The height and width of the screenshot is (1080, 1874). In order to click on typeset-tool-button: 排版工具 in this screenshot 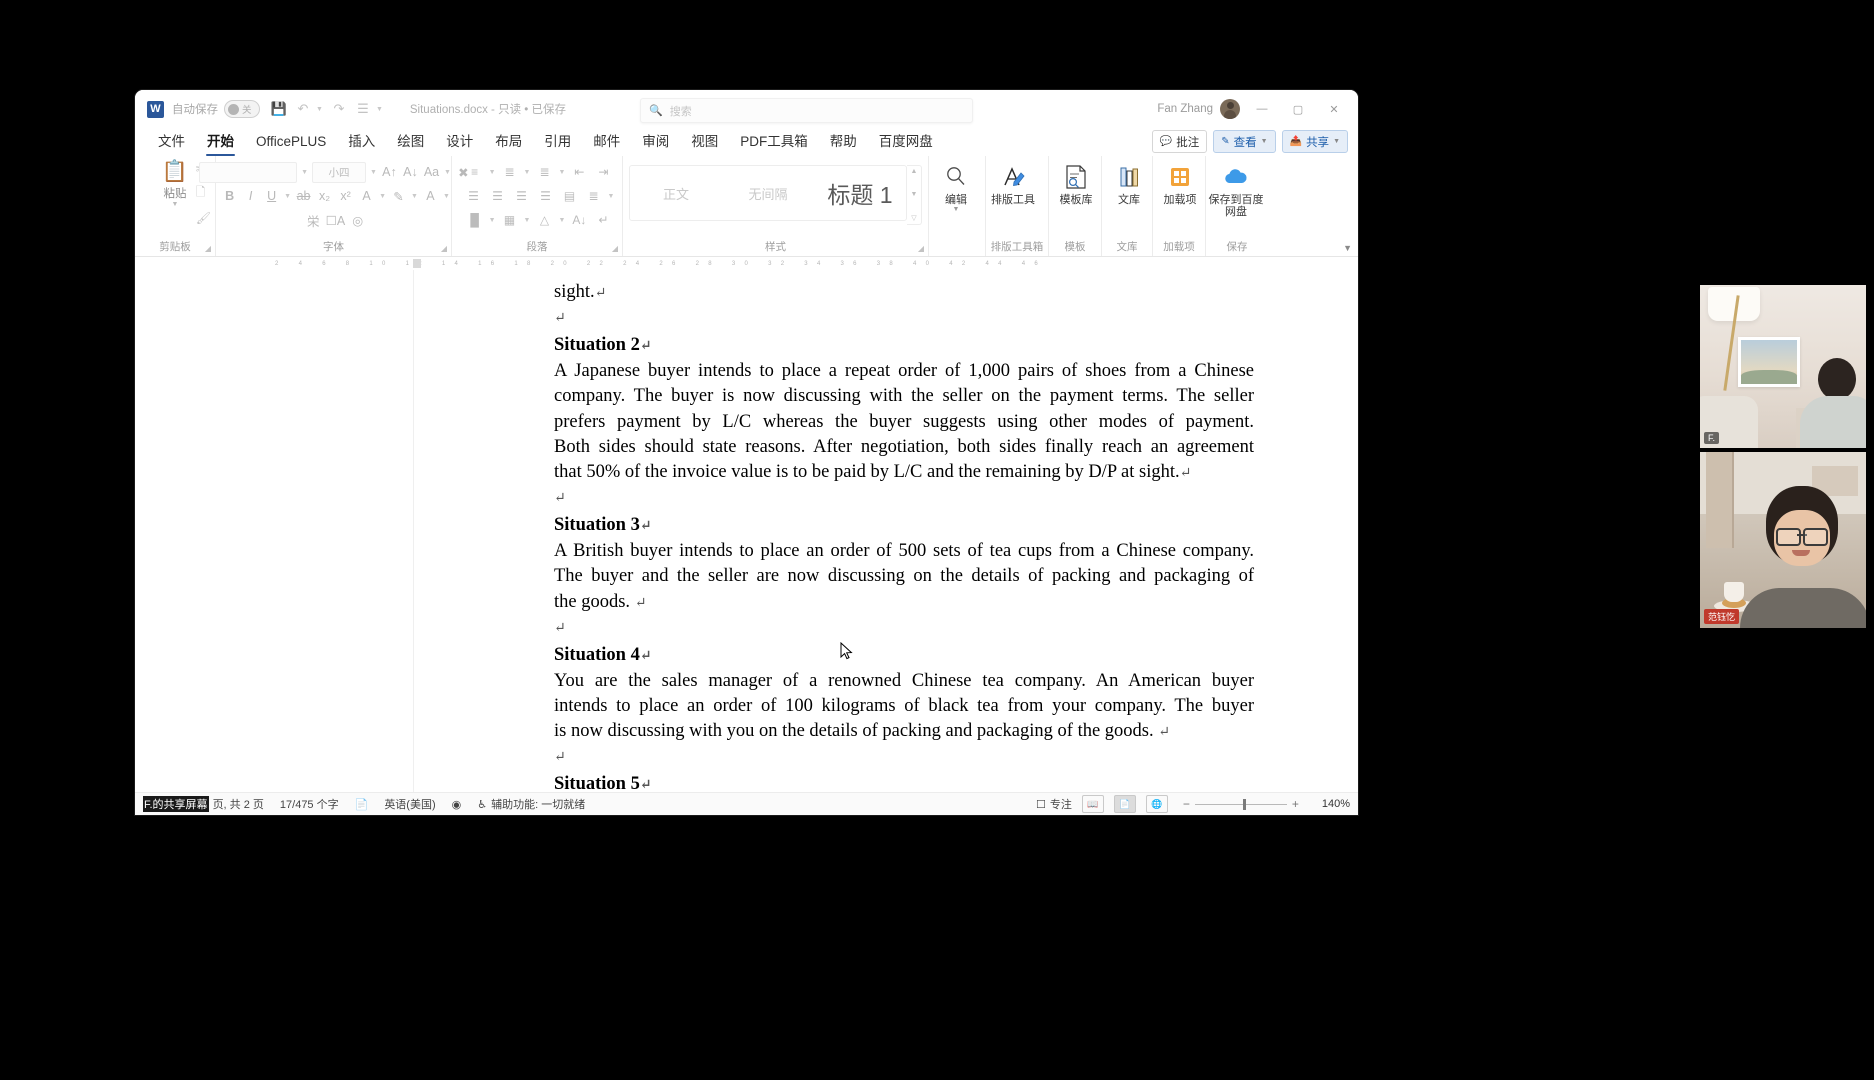, I will do `click(1013, 181)`.